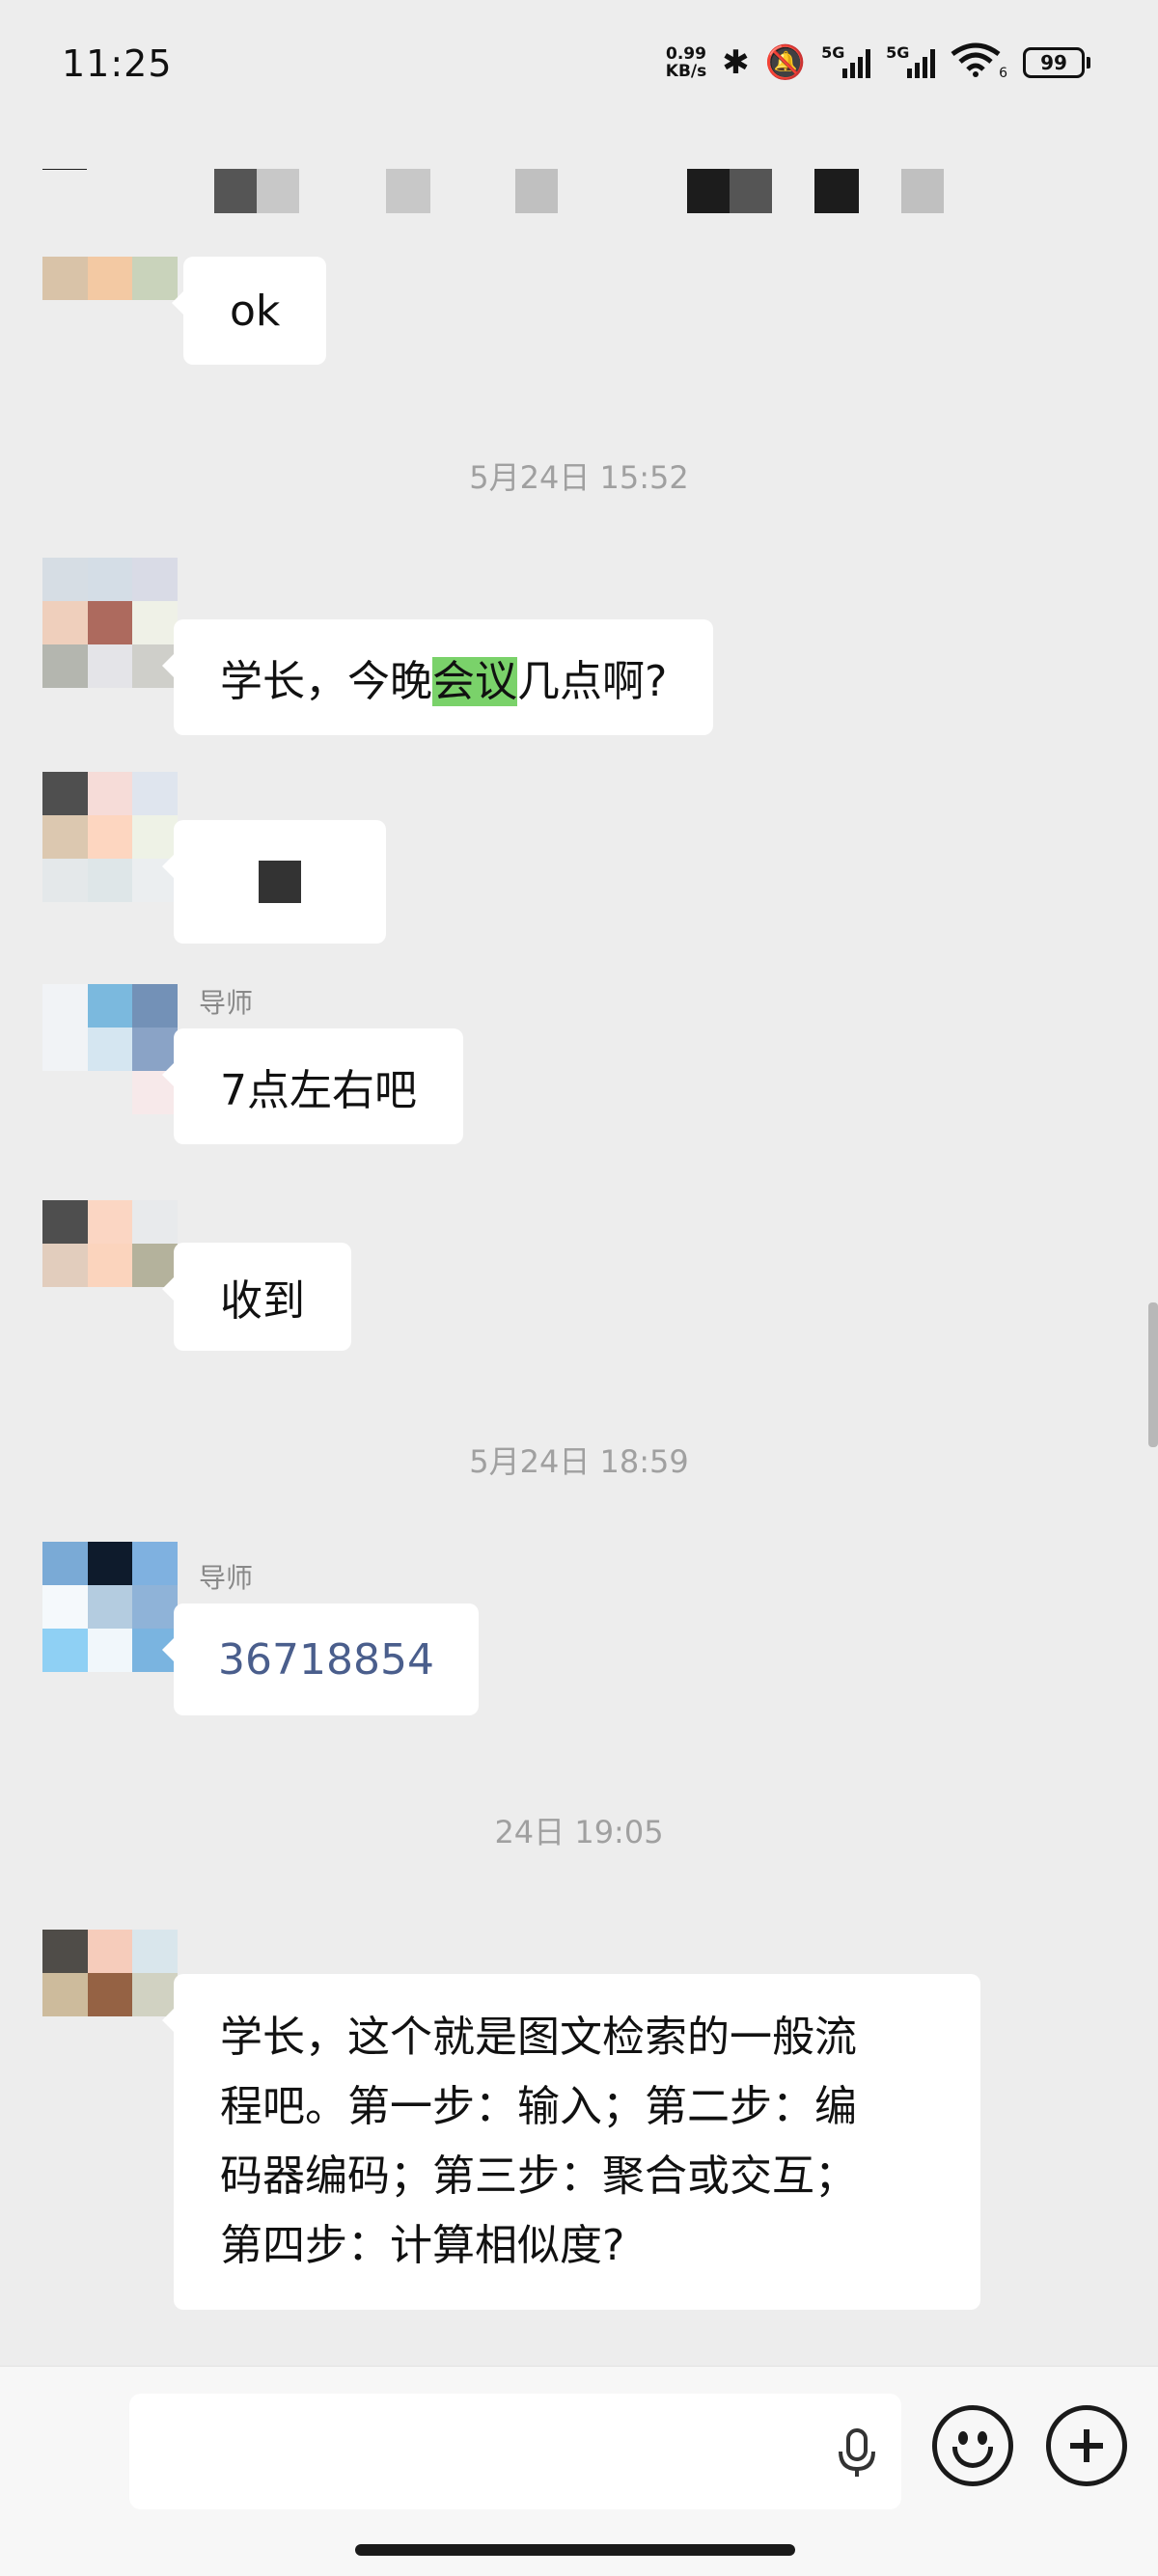 The width and height of the screenshot is (1158, 2576). I want to click on phone-number-link: 36718854, so click(326, 1660).